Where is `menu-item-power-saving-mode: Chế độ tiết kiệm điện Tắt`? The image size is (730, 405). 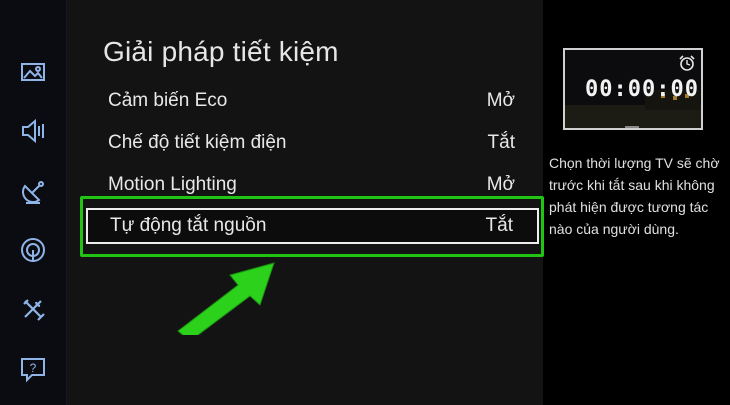
menu-item-power-saving-mode: Chế độ tiết kiệm điện Tắt is located at coordinates (312, 143).